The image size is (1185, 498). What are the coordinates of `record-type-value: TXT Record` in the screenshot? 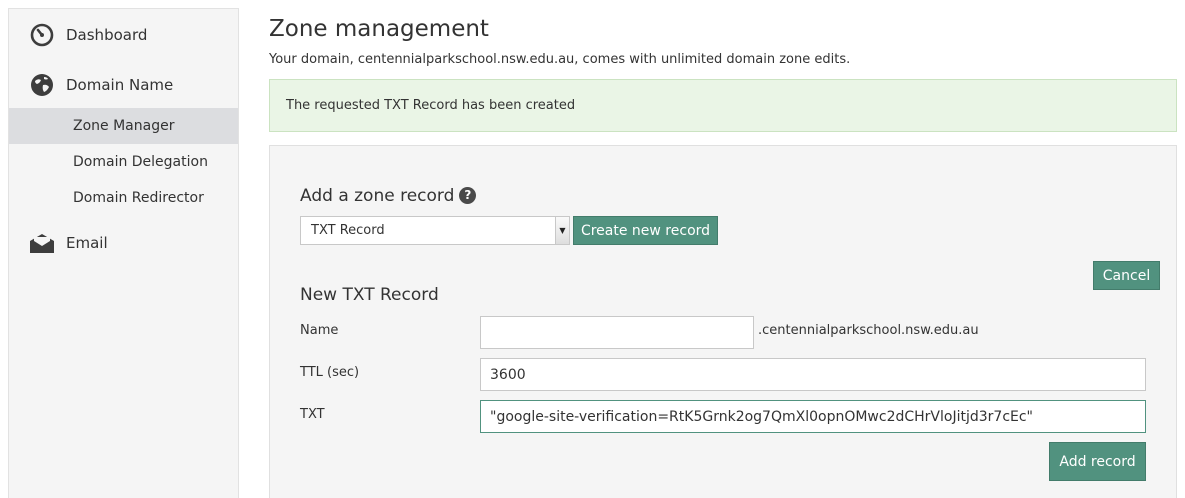 It's located at (348, 230).